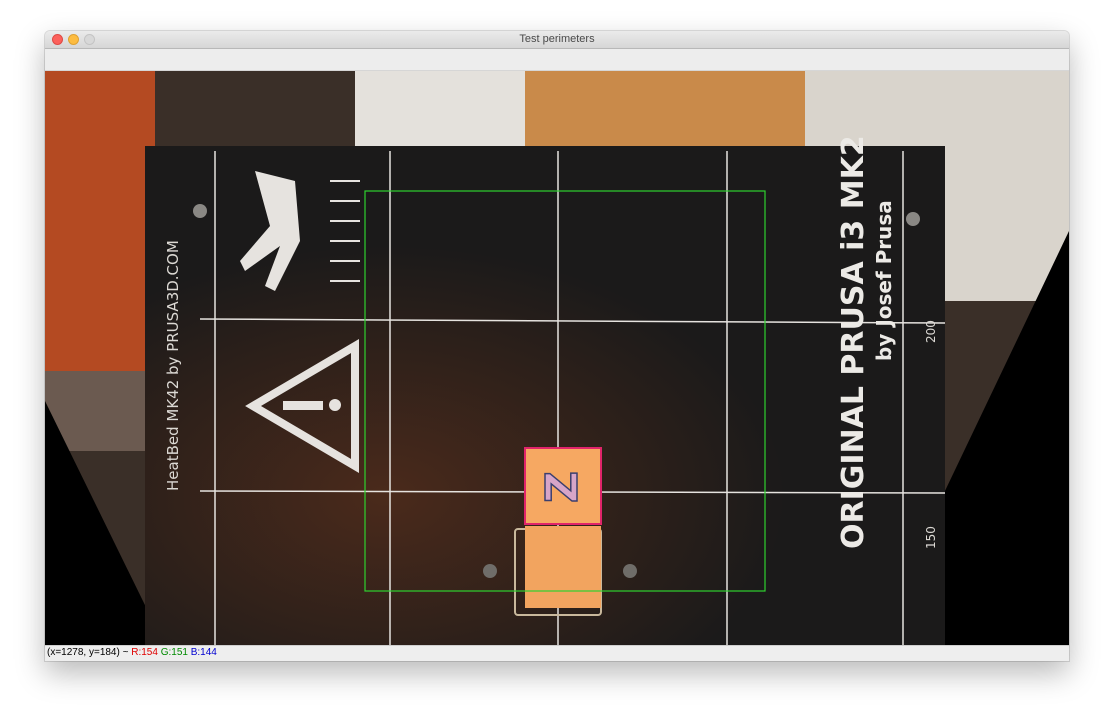  I want to click on bed-model-label: HeatBed MK42 by PRUSA3D.COM, so click(173, 365).